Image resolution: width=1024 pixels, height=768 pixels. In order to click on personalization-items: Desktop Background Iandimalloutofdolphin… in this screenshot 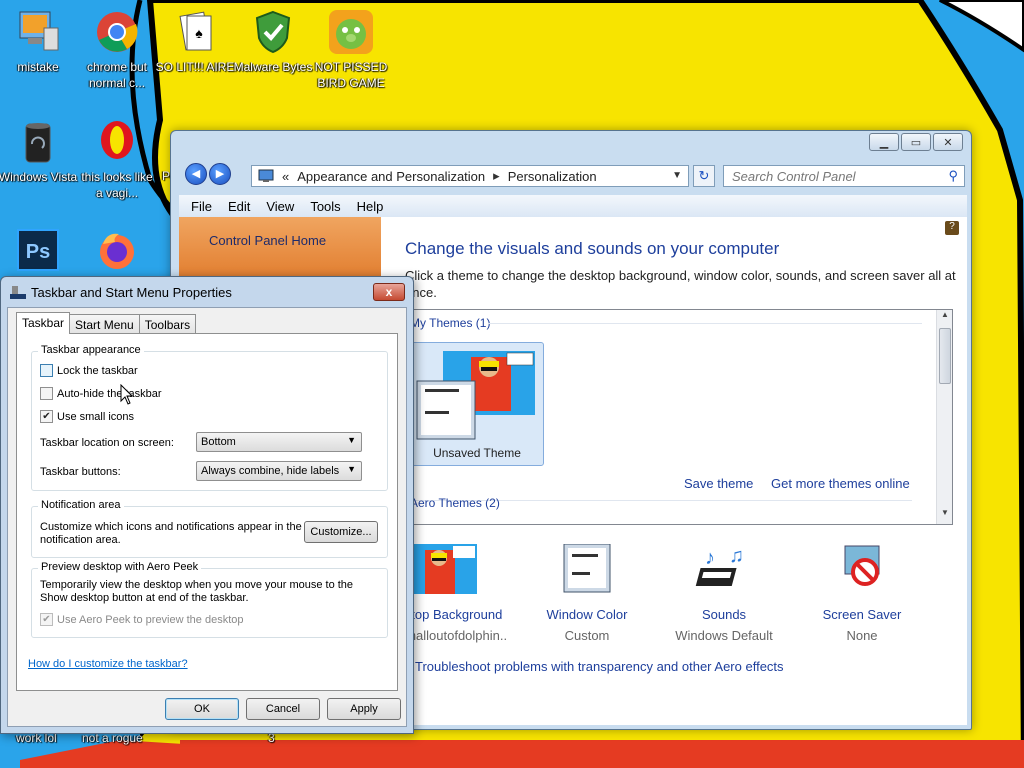, I will do `click(673, 595)`.